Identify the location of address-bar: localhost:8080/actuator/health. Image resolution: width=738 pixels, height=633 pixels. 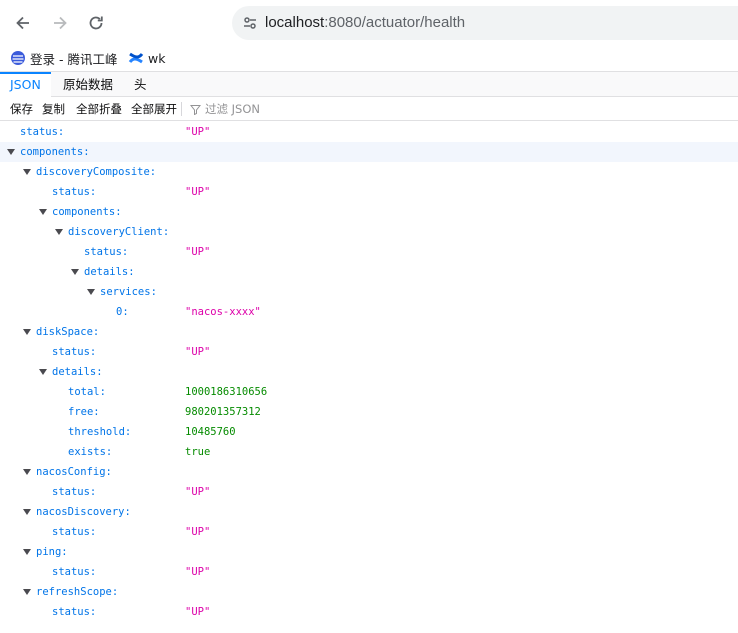
(485, 23).